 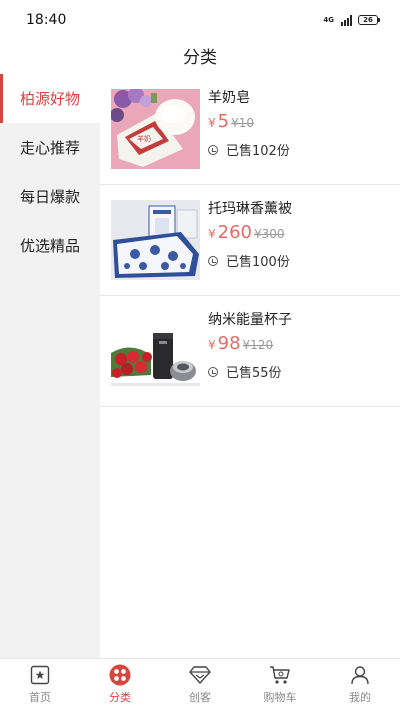 I want to click on product-card: 羊奶 羊奶皂 ¥ 5 ¥10 已售102份, so click(x=250, y=129).